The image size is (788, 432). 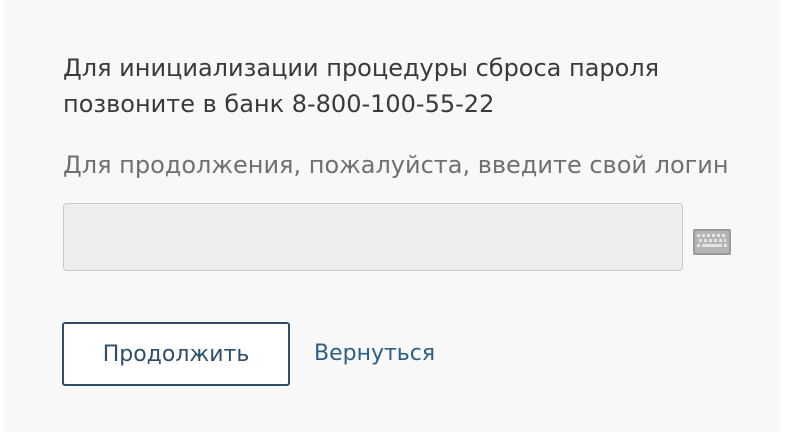 I want to click on keyboard-icon, so click(x=712, y=242).